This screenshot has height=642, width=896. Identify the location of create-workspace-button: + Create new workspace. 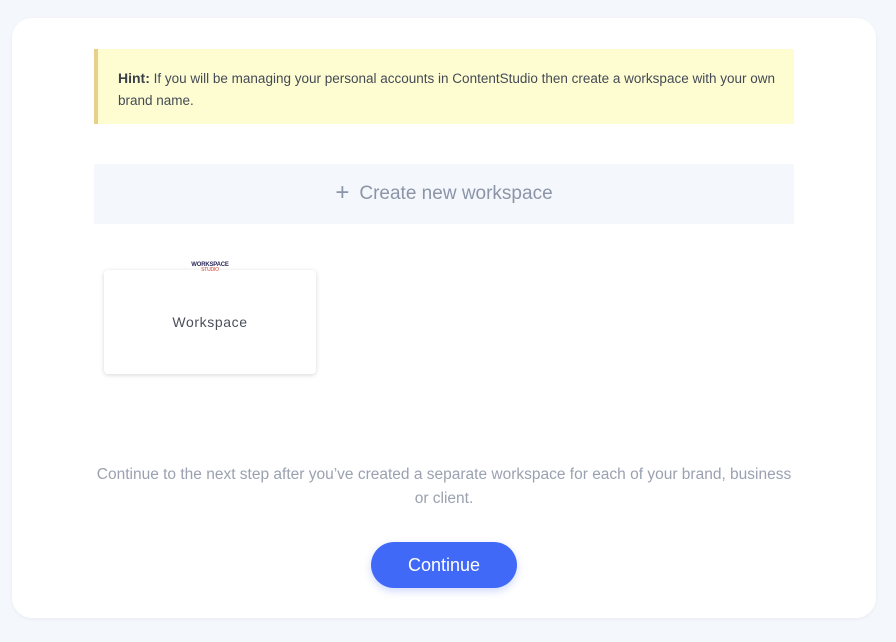
(444, 194).